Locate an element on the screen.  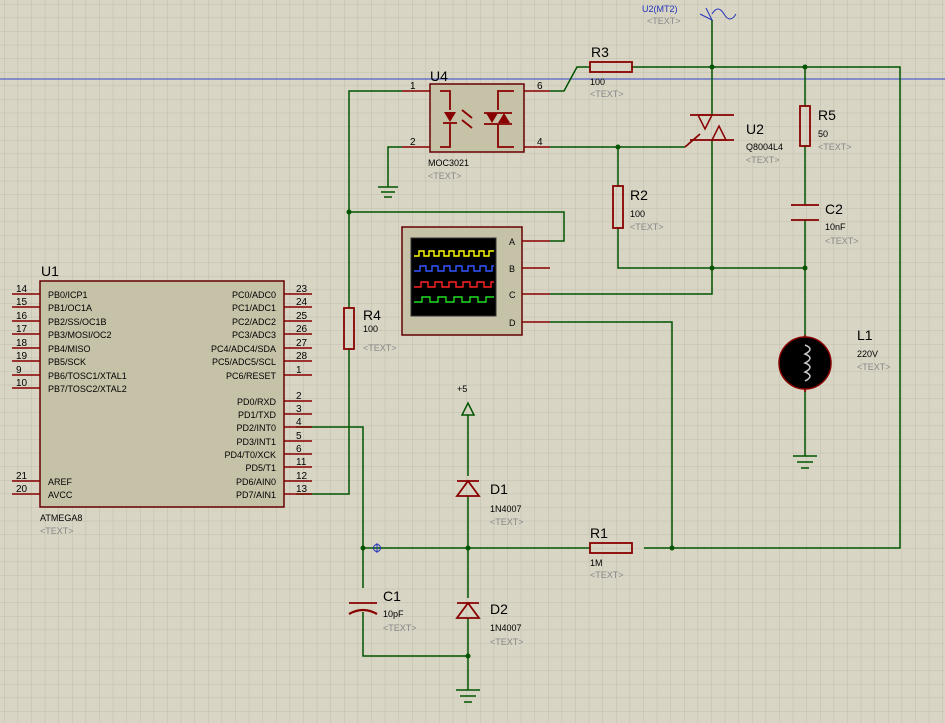
u1-pin-number: 13 is located at coordinates (302, 489).